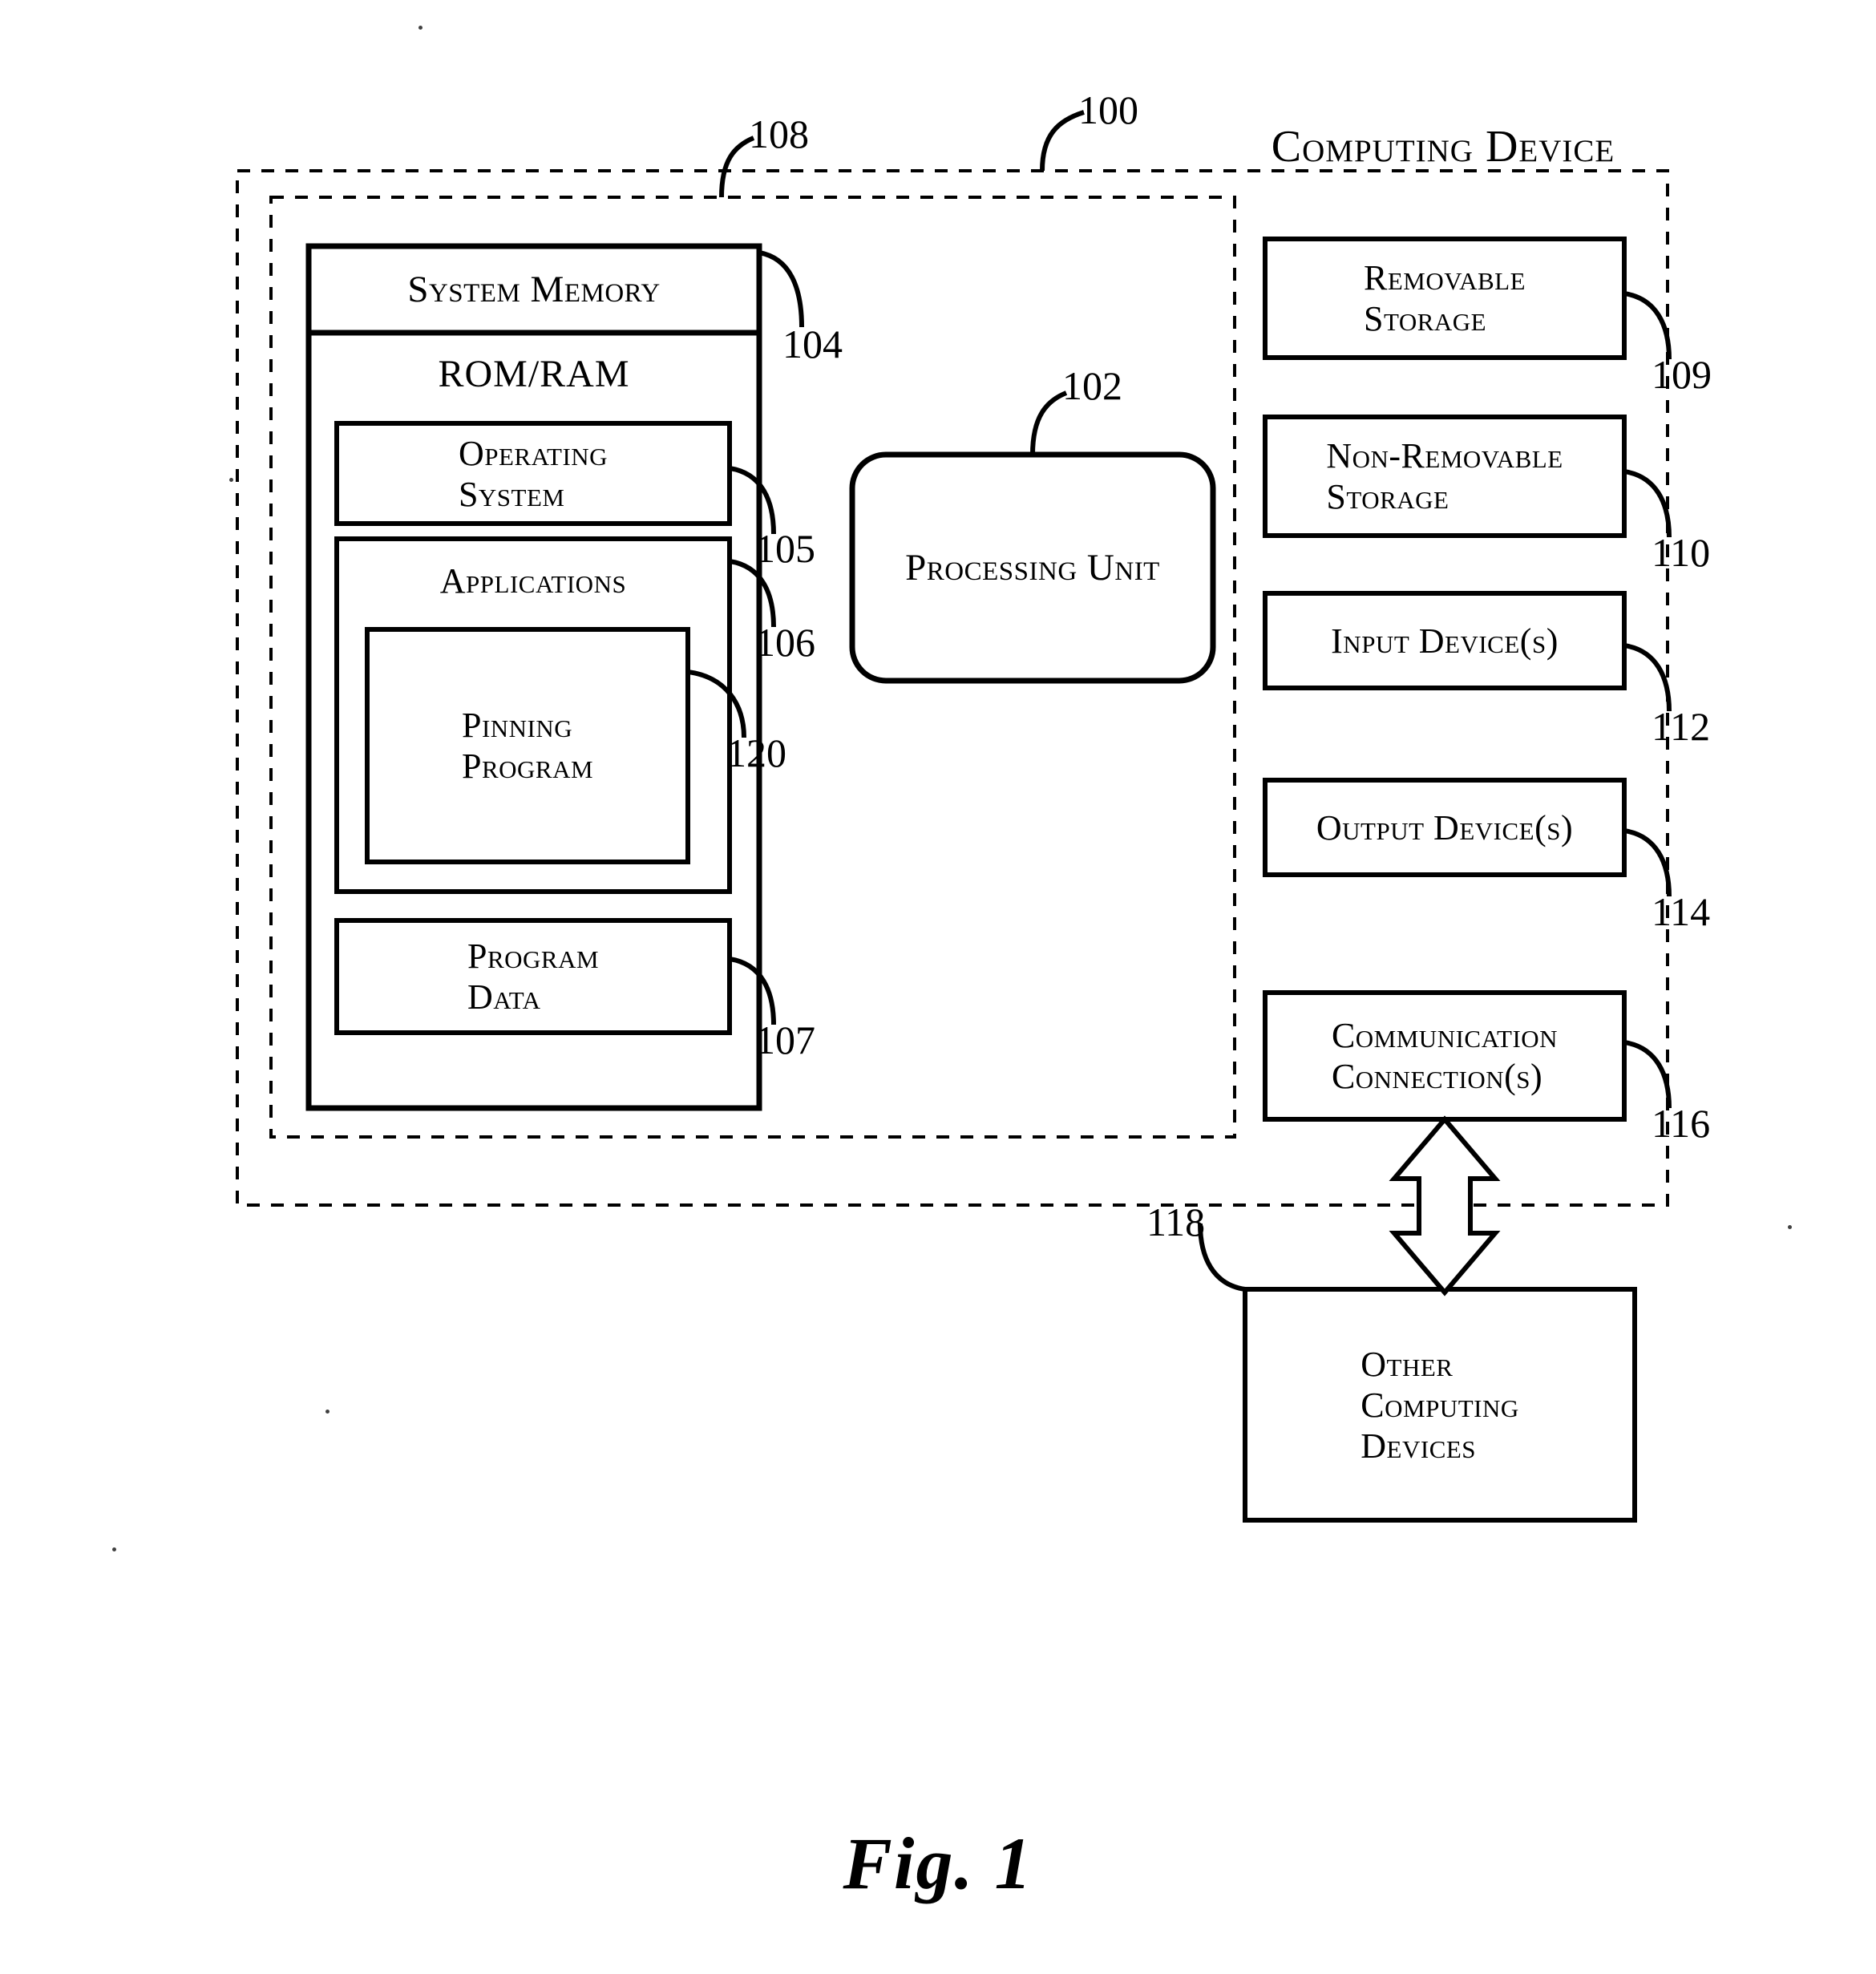 The width and height of the screenshot is (1876, 1974). I want to click on pinning-program-label-wrap: Pinning Program, so click(527, 745).